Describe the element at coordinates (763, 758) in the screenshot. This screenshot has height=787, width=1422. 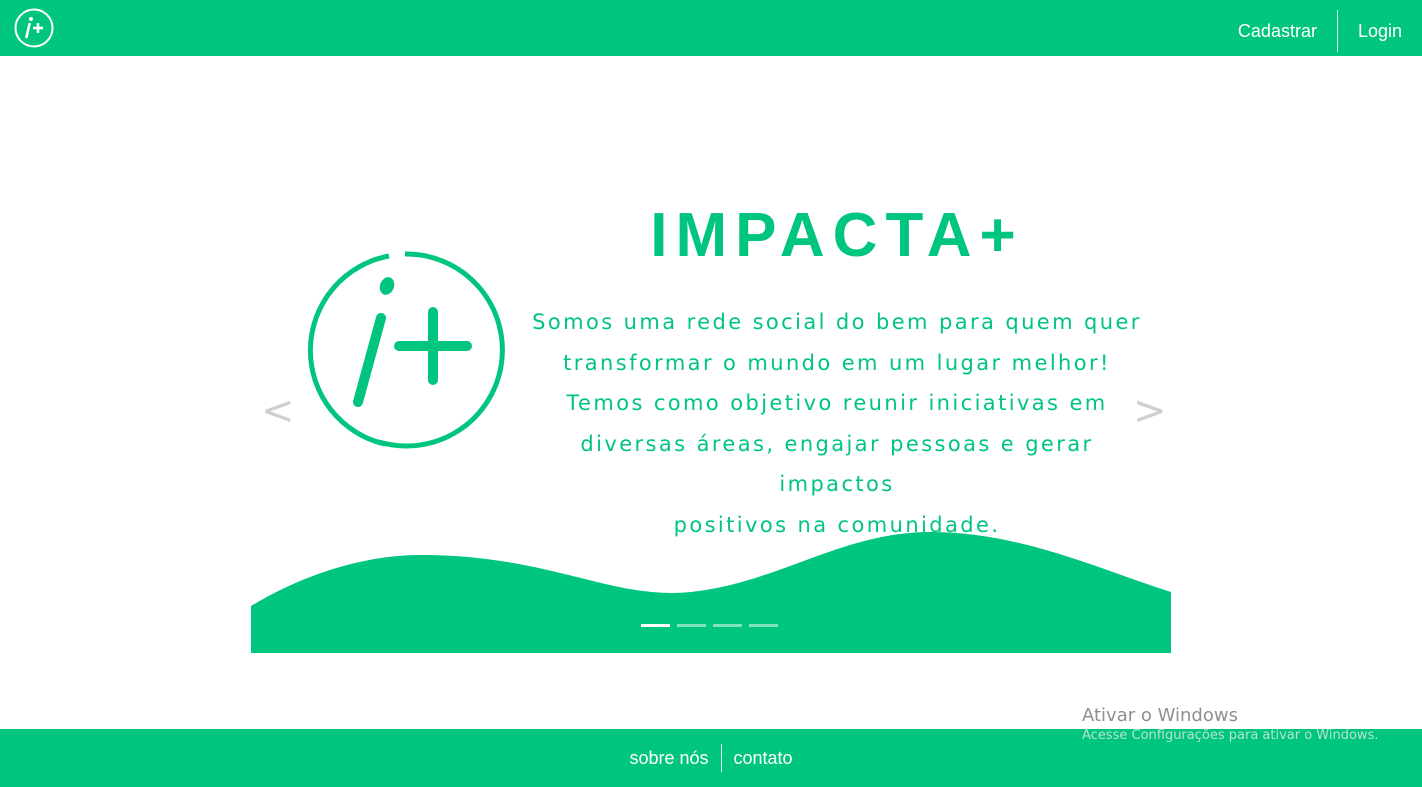
I see `contact-link: contato` at that location.